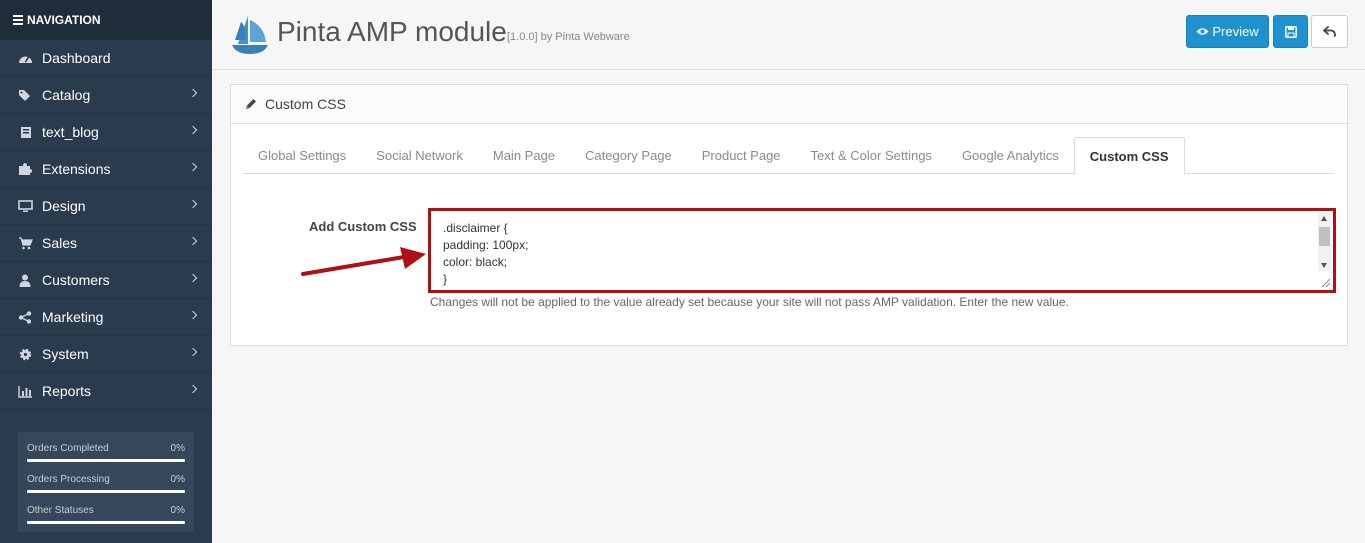 The image size is (1365, 543). What do you see at coordinates (568, 37) in the screenshot?
I see `version-label: [1.0.0] by Pinta Webware` at bounding box center [568, 37].